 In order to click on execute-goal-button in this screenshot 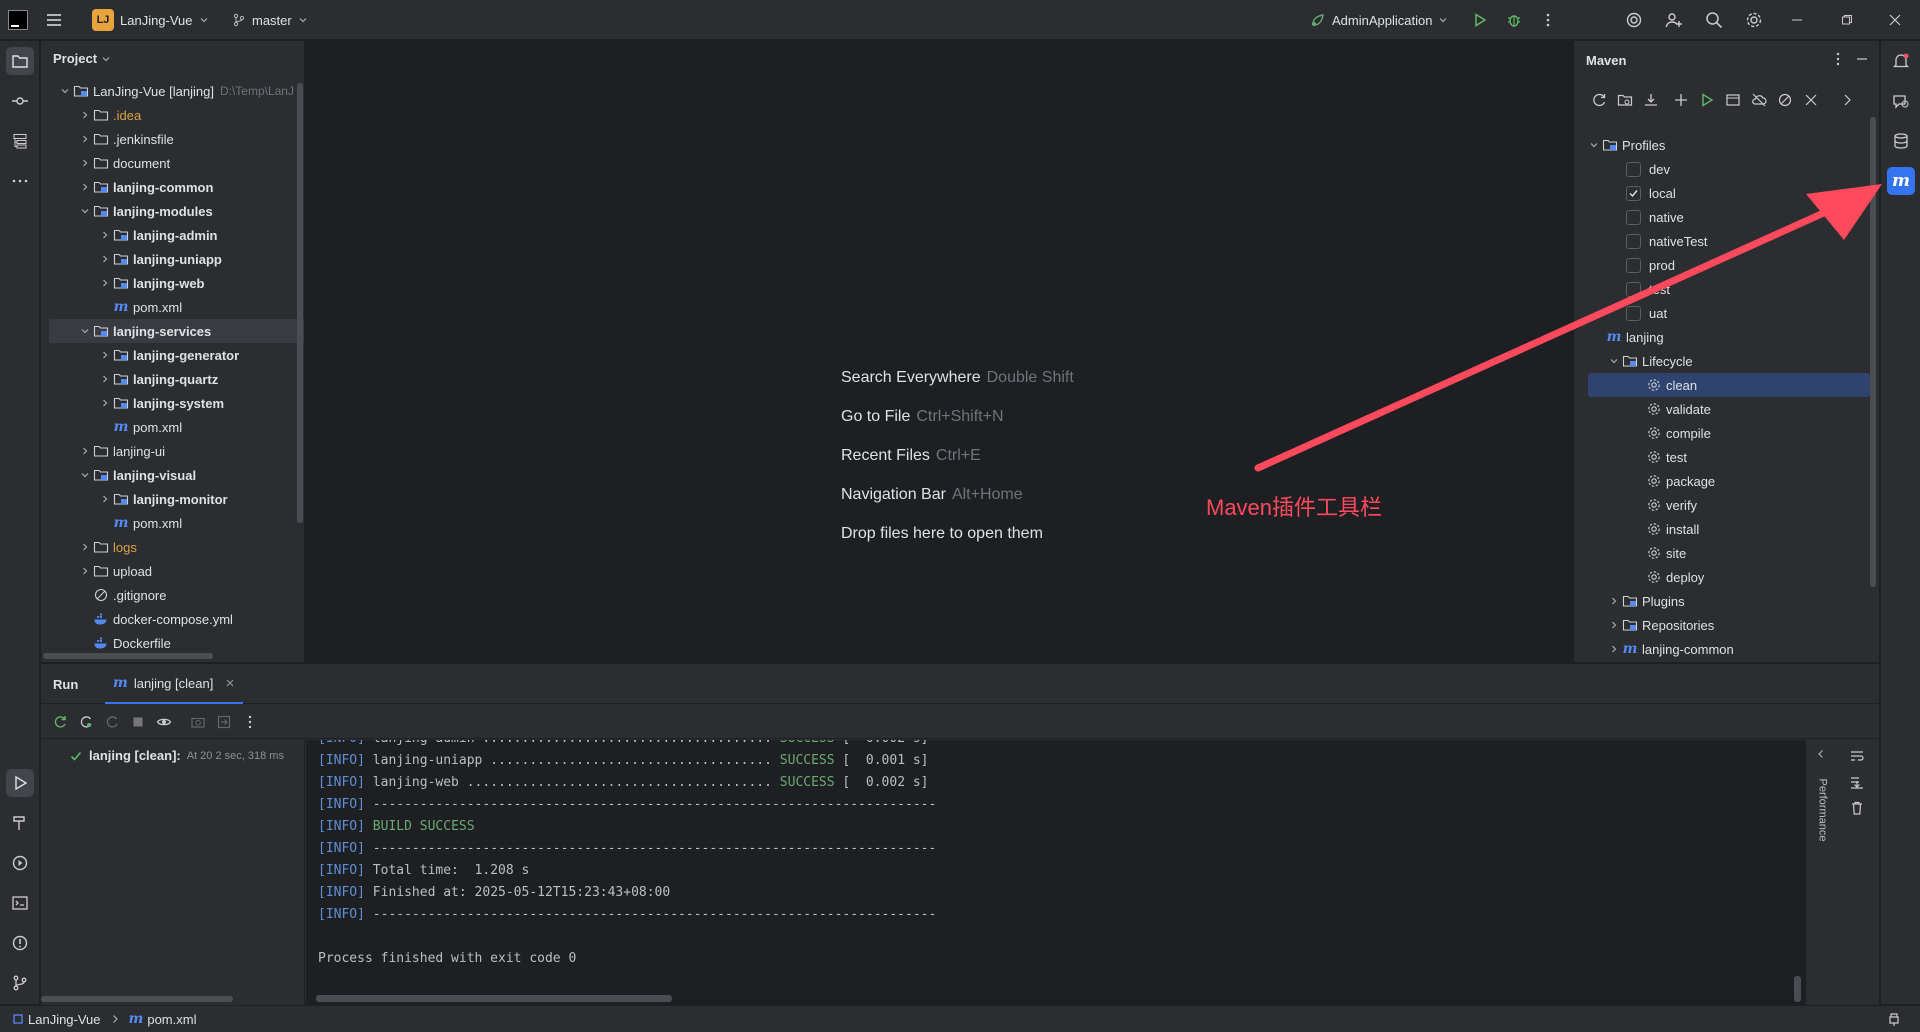, I will do `click(1733, 100)`.